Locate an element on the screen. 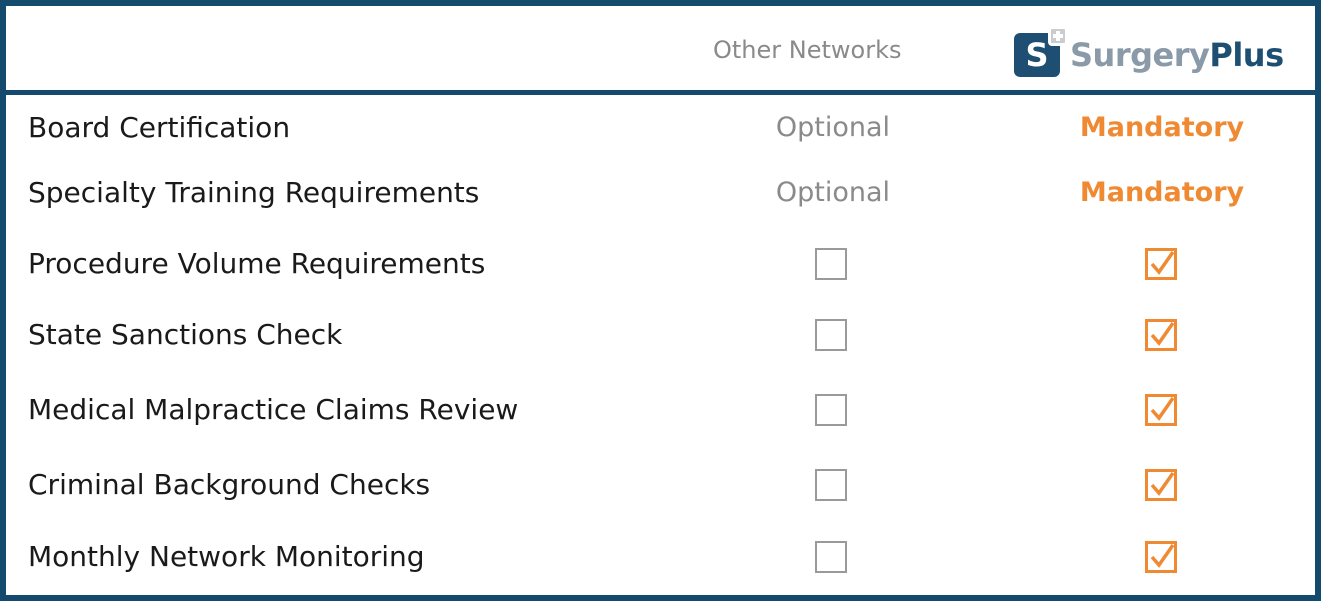 The height and width of the screenshot is (601, 1321). table-row: Procedure Volume Requirements is located at coordinates (660, 265).